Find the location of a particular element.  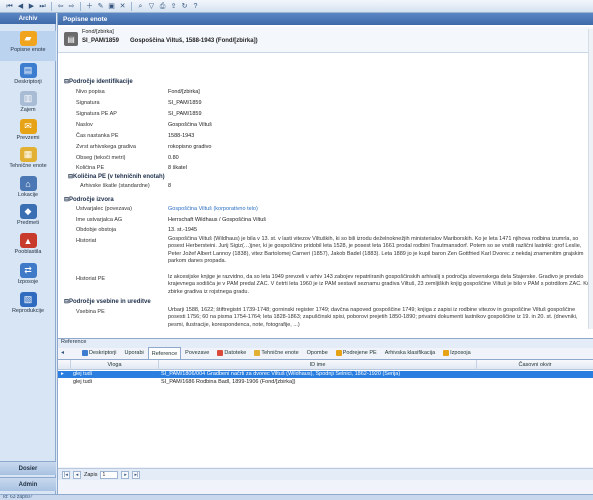

field-value: Gospoščina Viltuš is located at coordinates (190, 125).